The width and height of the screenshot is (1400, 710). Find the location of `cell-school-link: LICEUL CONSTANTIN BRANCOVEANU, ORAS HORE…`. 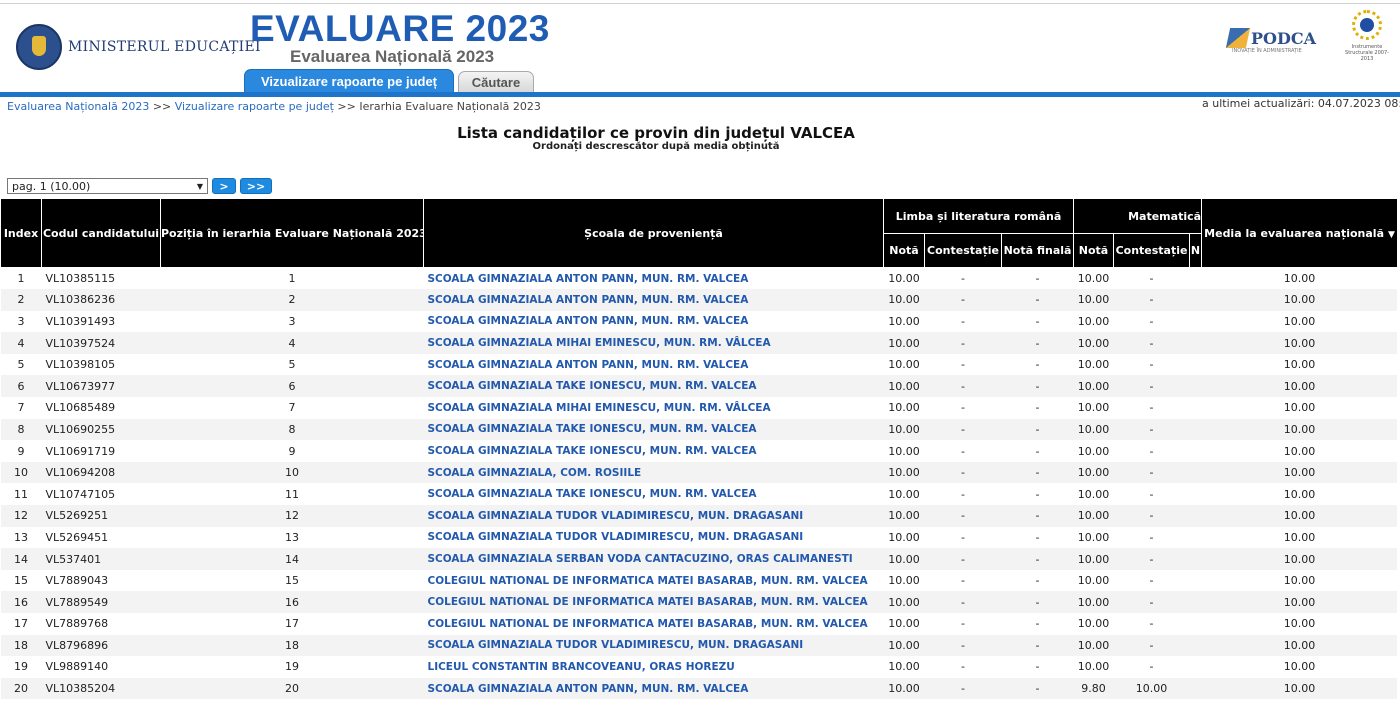

cell-school-link: LICEUL CONSTANTIN BRANCOVEANU, ORAS HORE… is located at coordinates (654, 667).